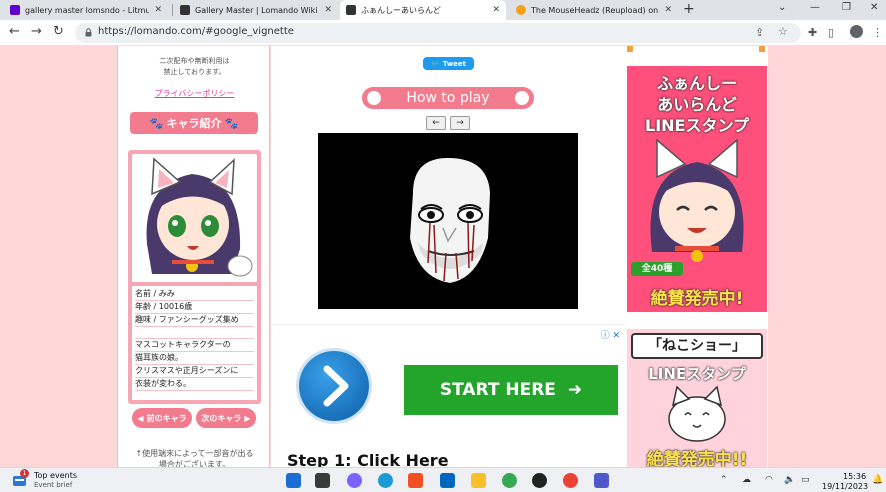 The width and height of the screenshot is (886, 492). I want to click on banner-text: LINEスタンプ, so click(697, 374).